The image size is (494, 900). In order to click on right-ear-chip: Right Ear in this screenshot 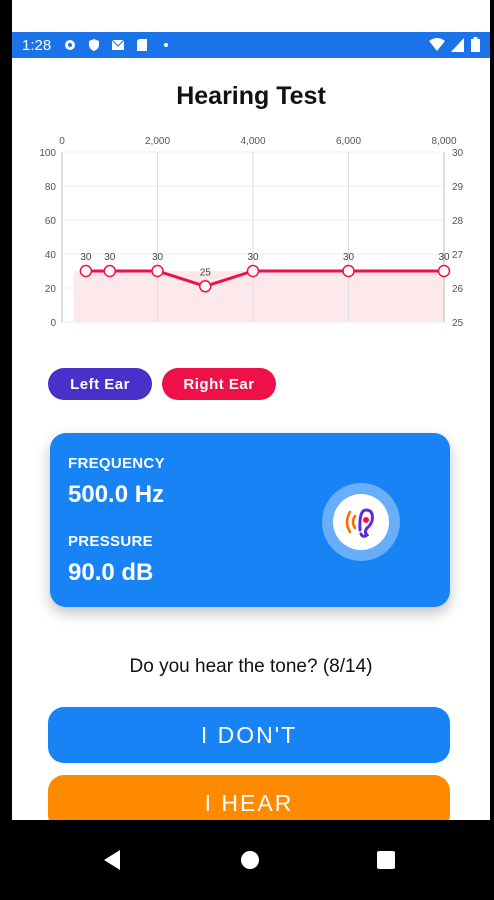, I will do `click(219, 384)`.